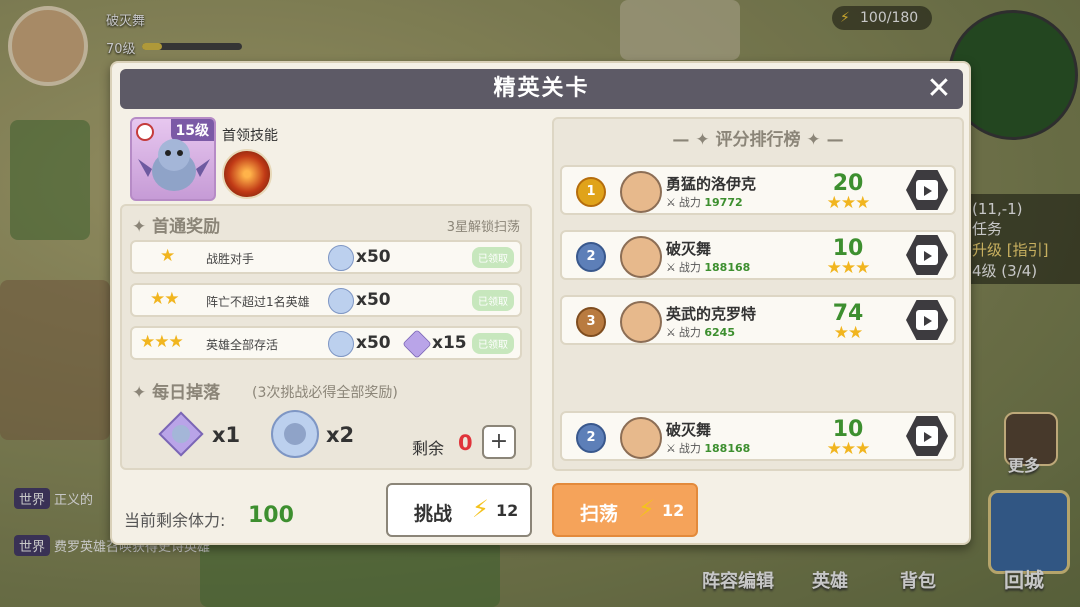  Describe the element at coordinates (465, 443) in the screenshot. I see `remain-value: 0` at that location.